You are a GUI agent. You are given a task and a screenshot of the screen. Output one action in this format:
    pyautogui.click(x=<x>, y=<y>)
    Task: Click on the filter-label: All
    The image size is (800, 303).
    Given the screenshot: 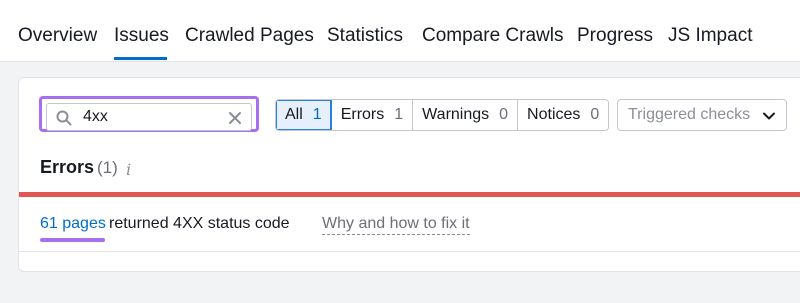 What is the action you would take?
    pyautogui.click(x=294, y=114)
    